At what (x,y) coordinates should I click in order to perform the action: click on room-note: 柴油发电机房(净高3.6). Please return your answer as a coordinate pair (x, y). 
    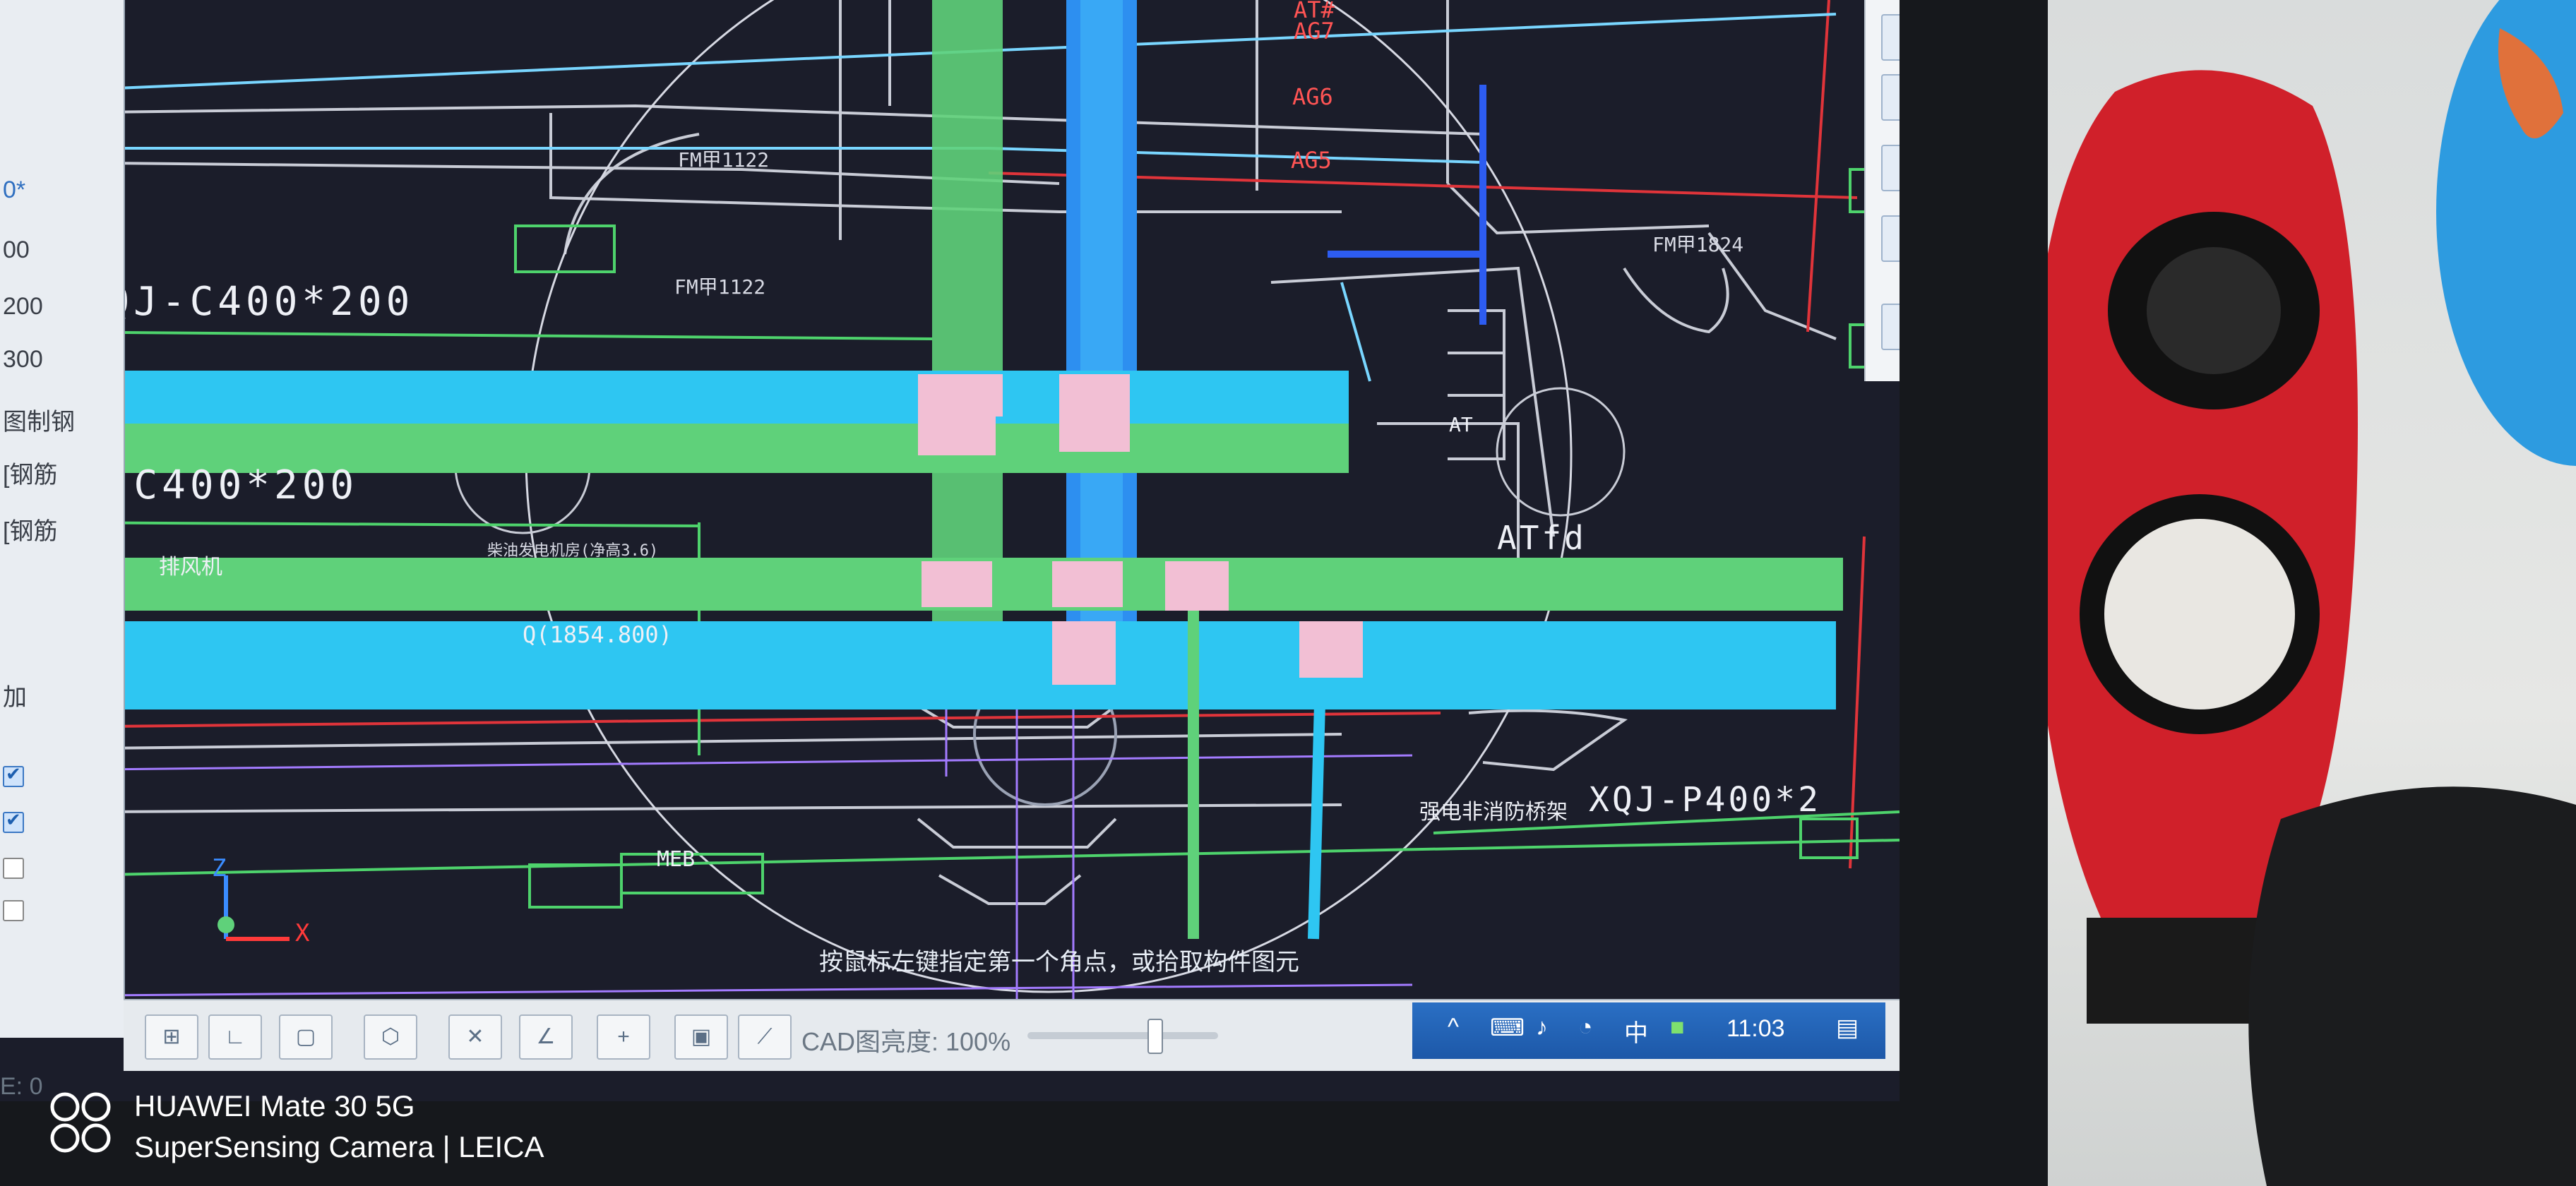
    Looking at the image, I should click on (573, 551).